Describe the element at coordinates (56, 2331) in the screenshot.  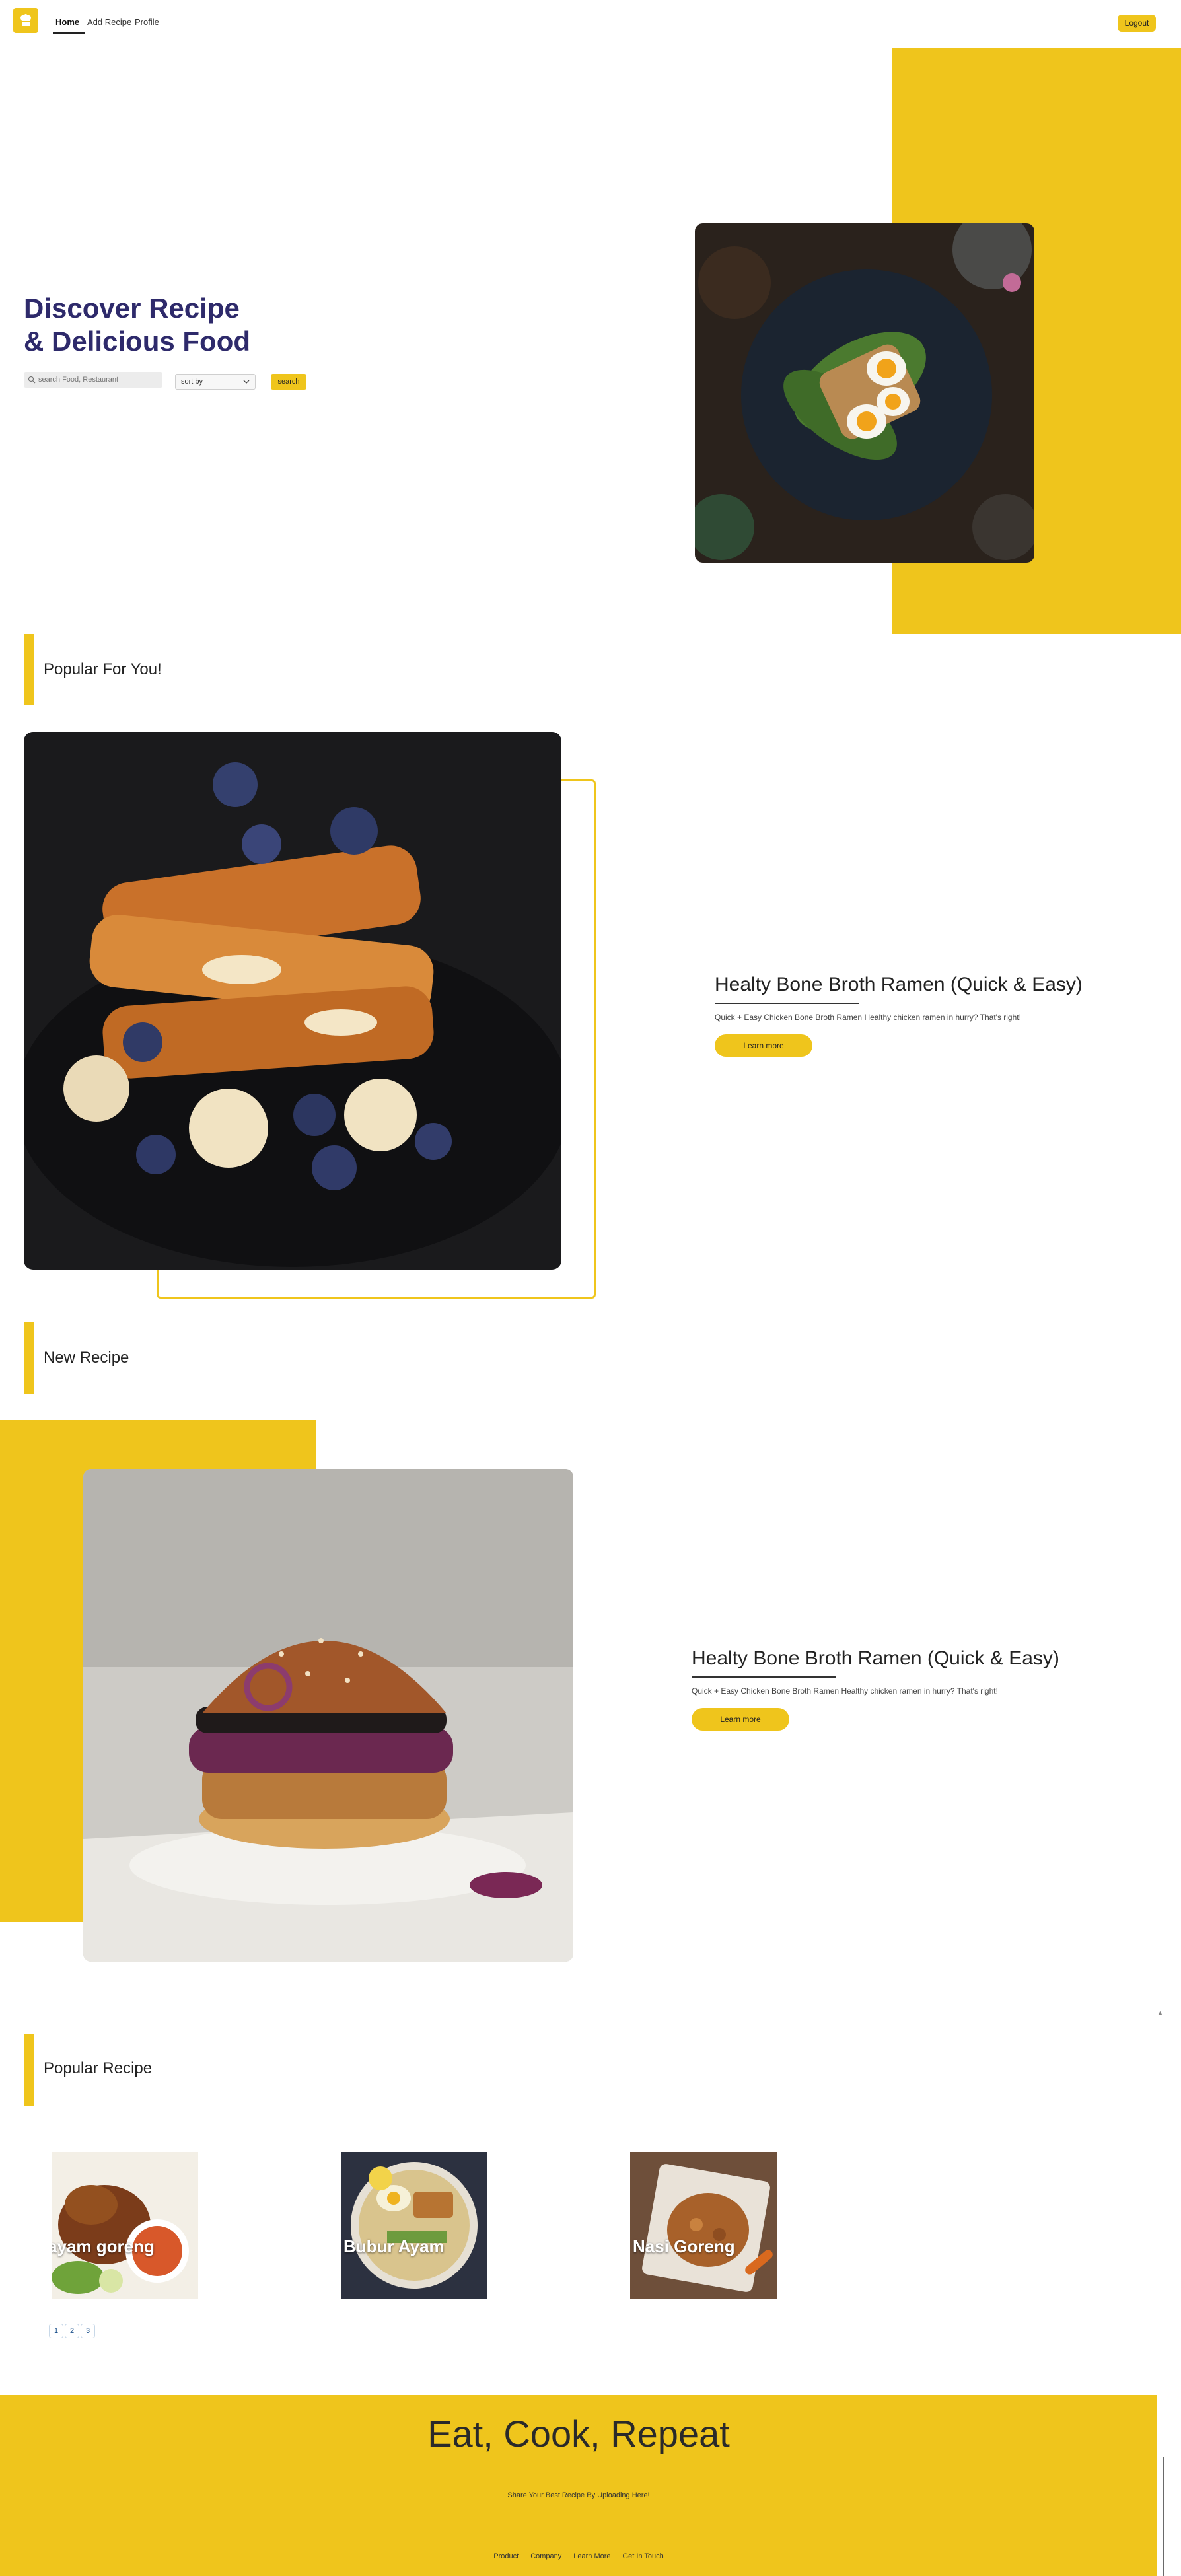
I see `page-button-1: 1` at that location.